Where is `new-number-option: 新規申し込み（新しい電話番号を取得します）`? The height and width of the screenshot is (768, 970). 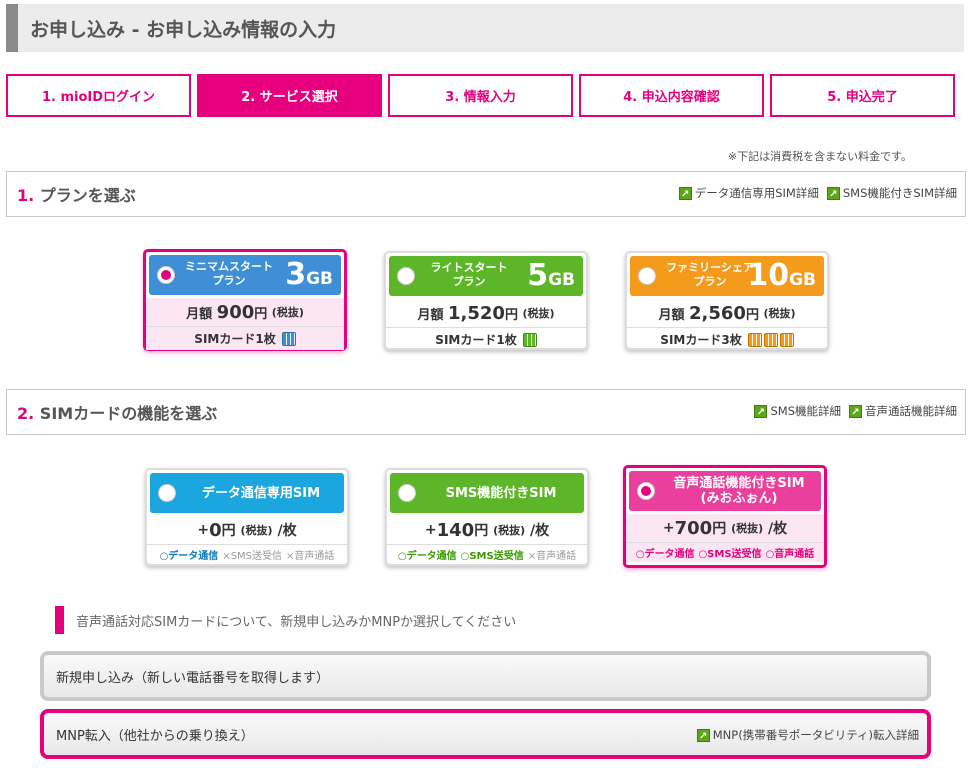
new-number-option: 新規申し込み（新しい電話番号を取得します） is located at coordinates (485, 676).